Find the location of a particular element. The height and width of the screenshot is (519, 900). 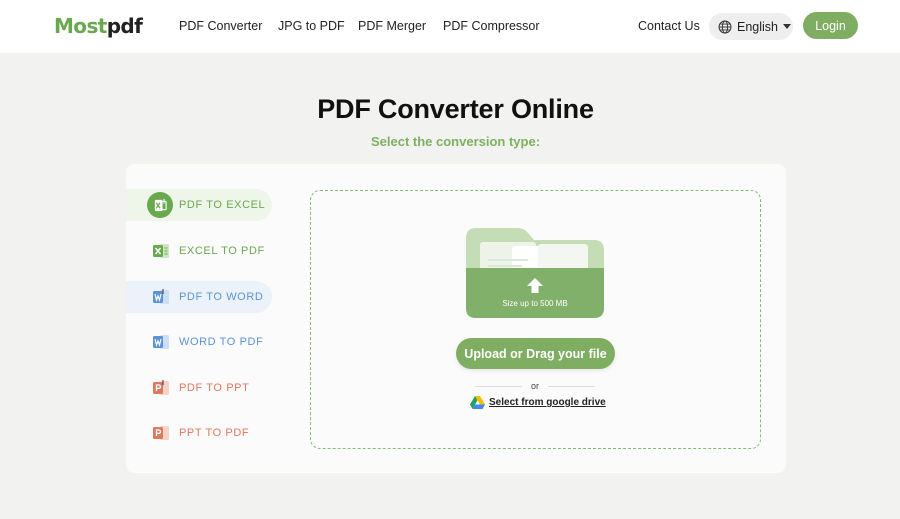

nav-pdf-compressor: PDF Compressor is located at coordinates (491, 26).